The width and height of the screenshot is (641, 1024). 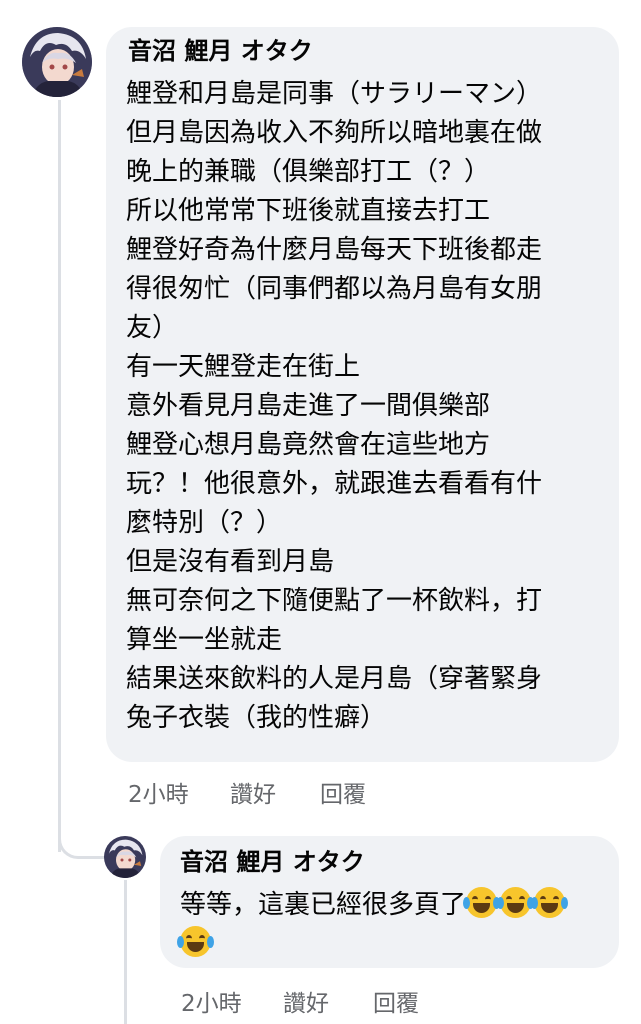 What do you see at coordinates (256, 718) in the screenshot?
I see `comment-line: 兔子衣裝（我的性癖）` at bounding box center [256, 718].